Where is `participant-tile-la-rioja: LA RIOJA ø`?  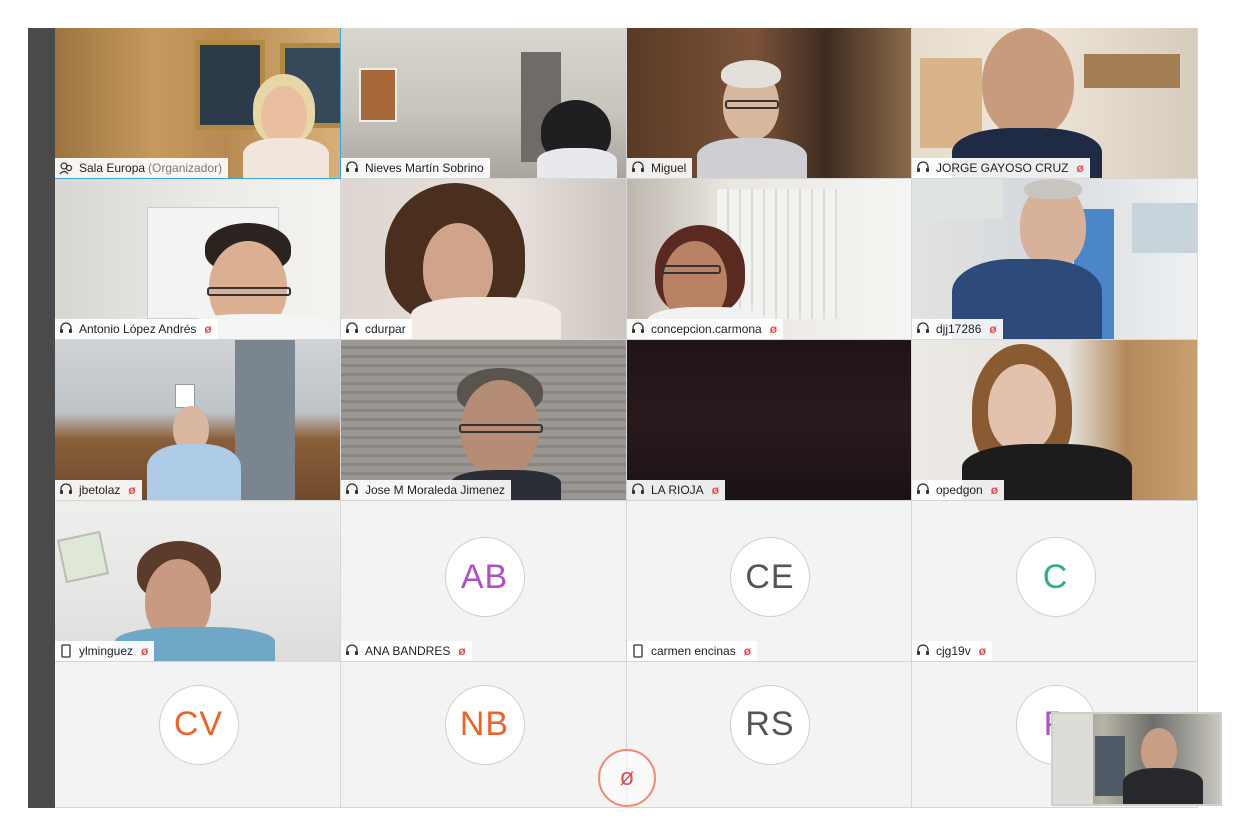 participant-tile-la-rioja: LA RIOJA ø is located at coordinates (769, 420).